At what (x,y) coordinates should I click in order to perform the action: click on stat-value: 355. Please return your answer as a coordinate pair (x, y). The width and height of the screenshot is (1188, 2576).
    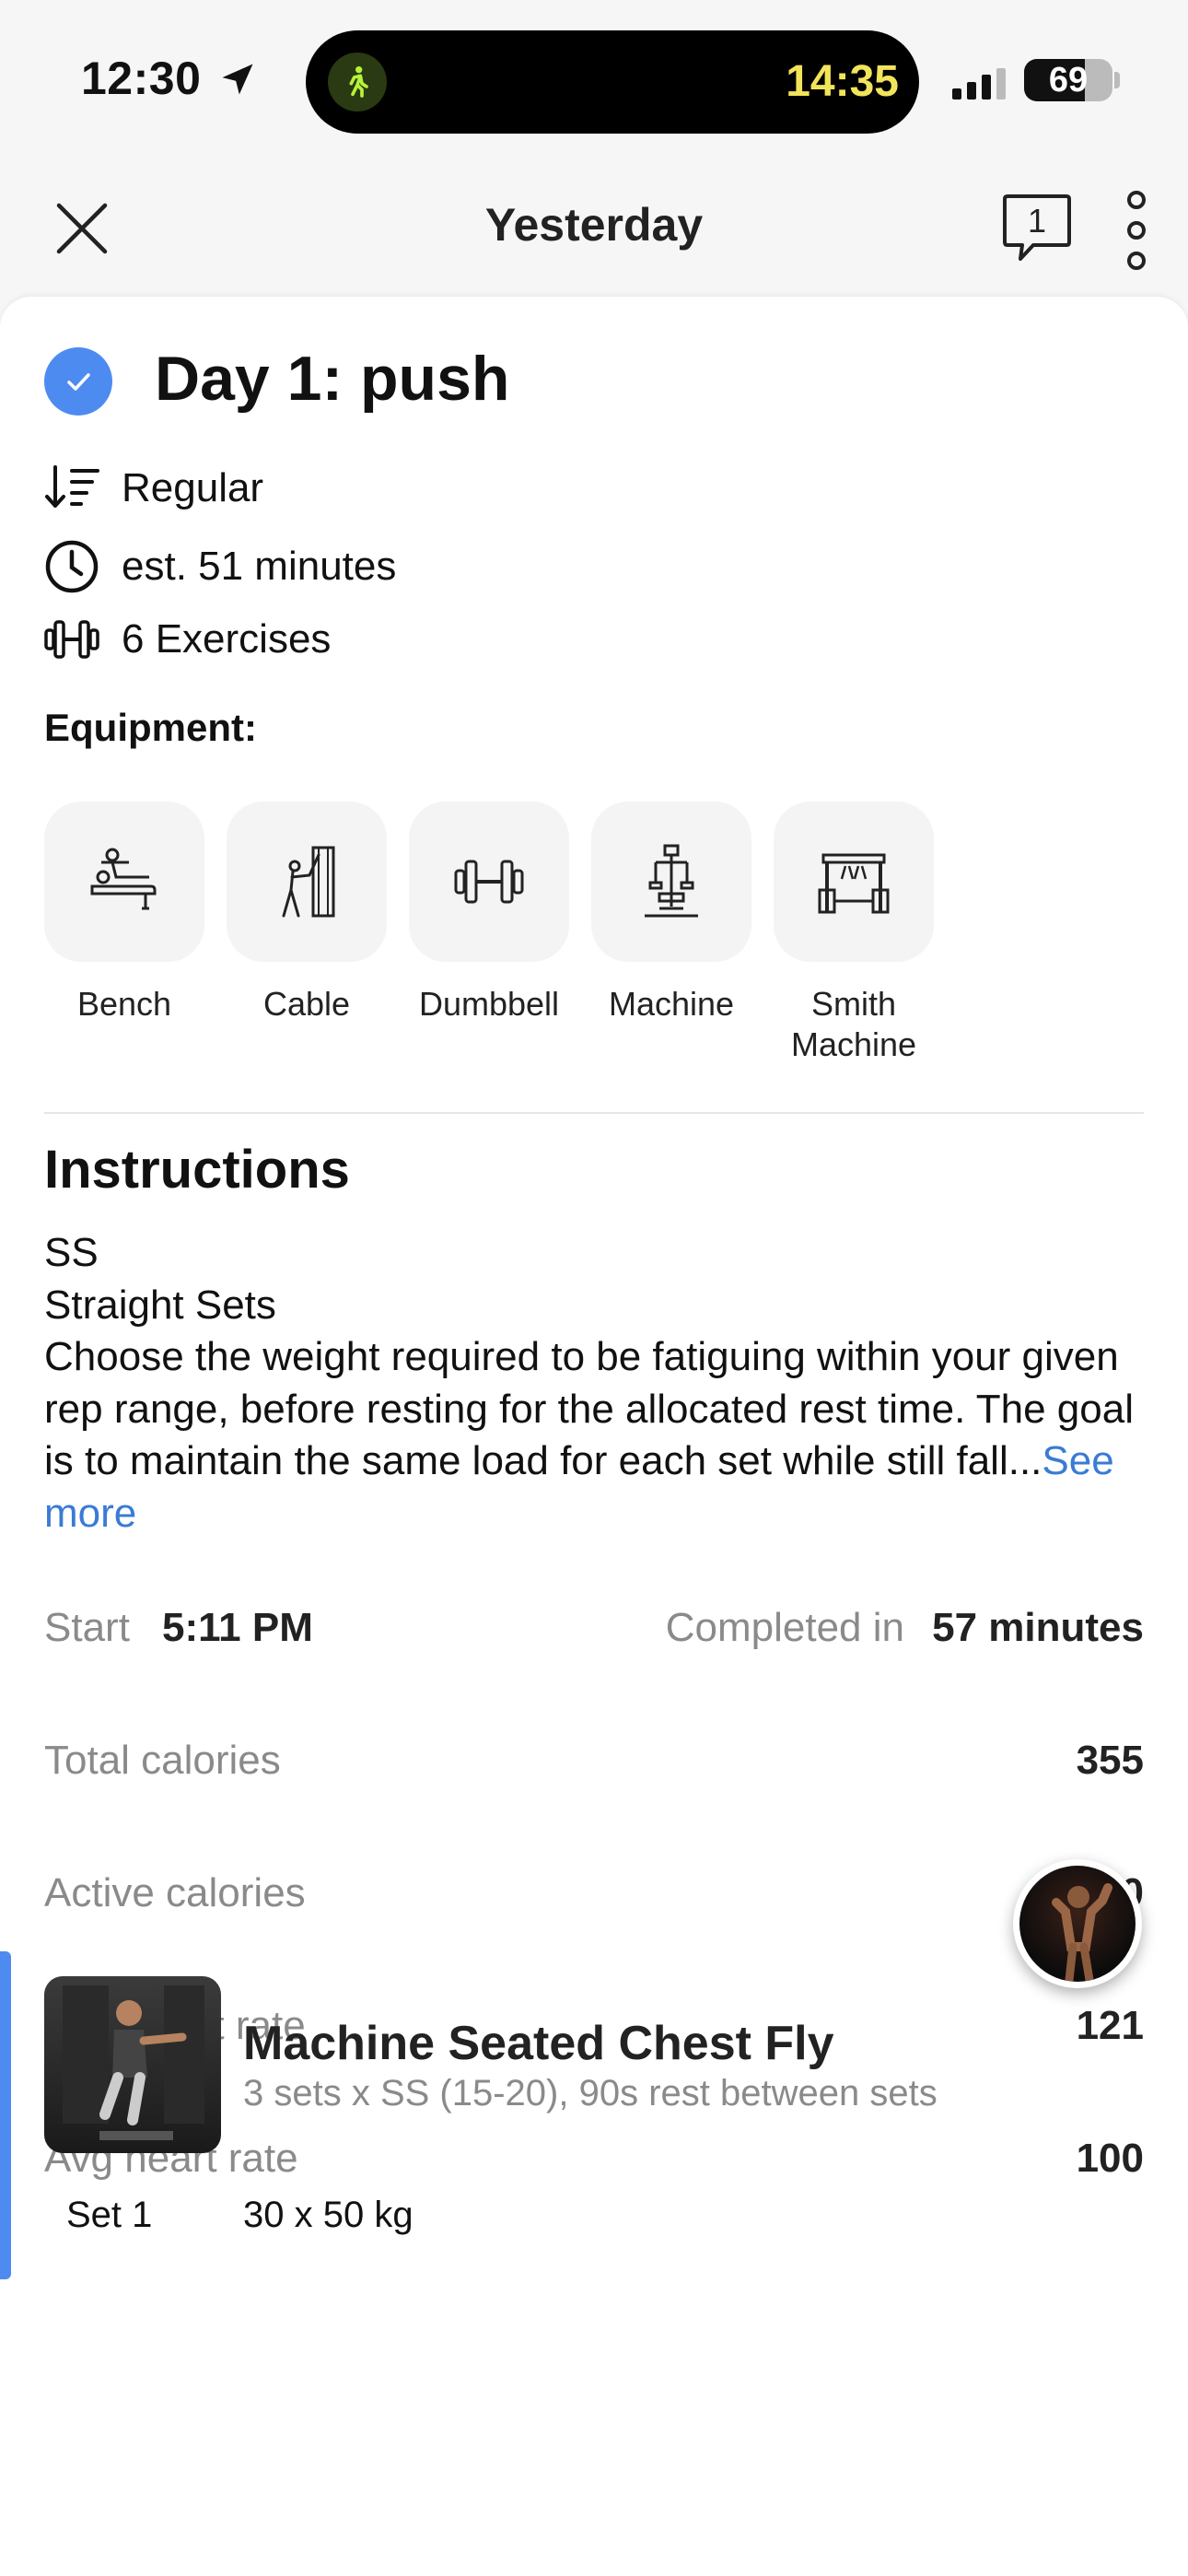
    Looking at the image, I should click on (1110, 1760).